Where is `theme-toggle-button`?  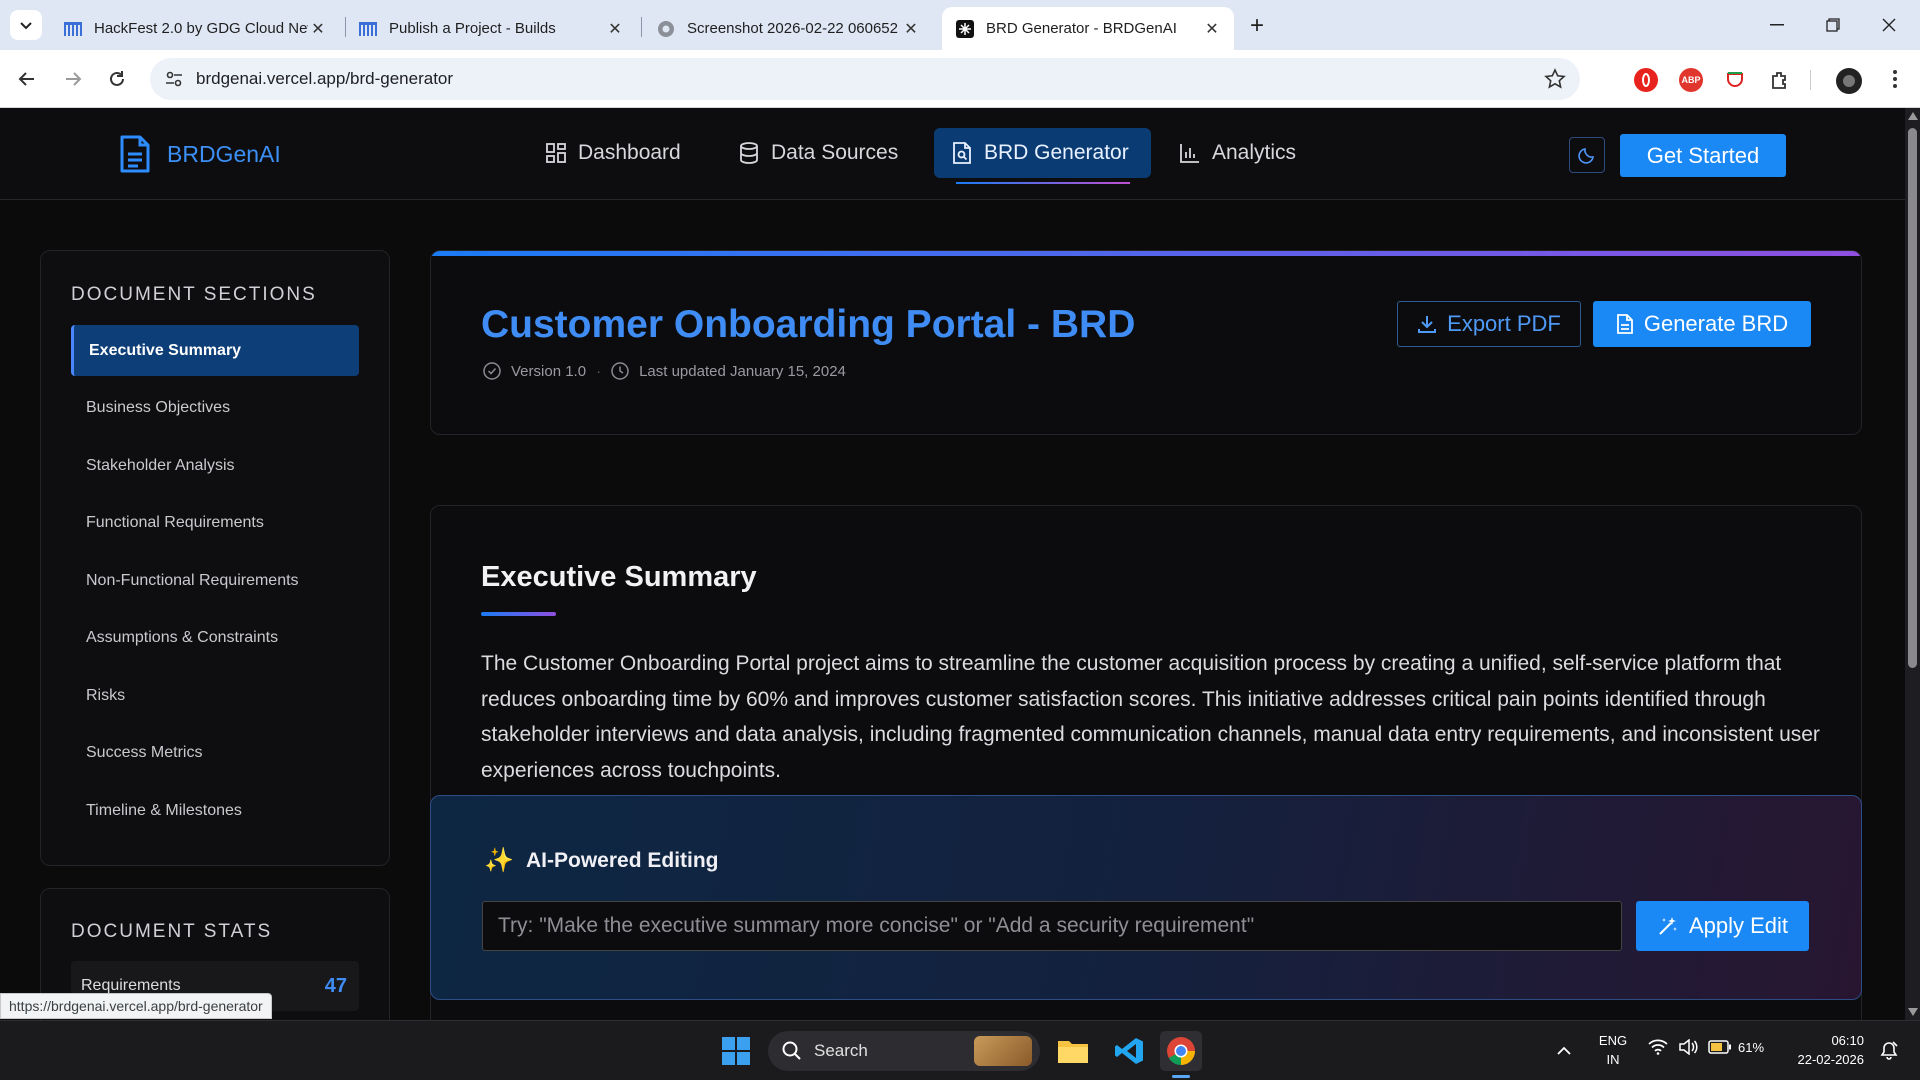
theme-toggle-button is located at coordinates (1587, 155).